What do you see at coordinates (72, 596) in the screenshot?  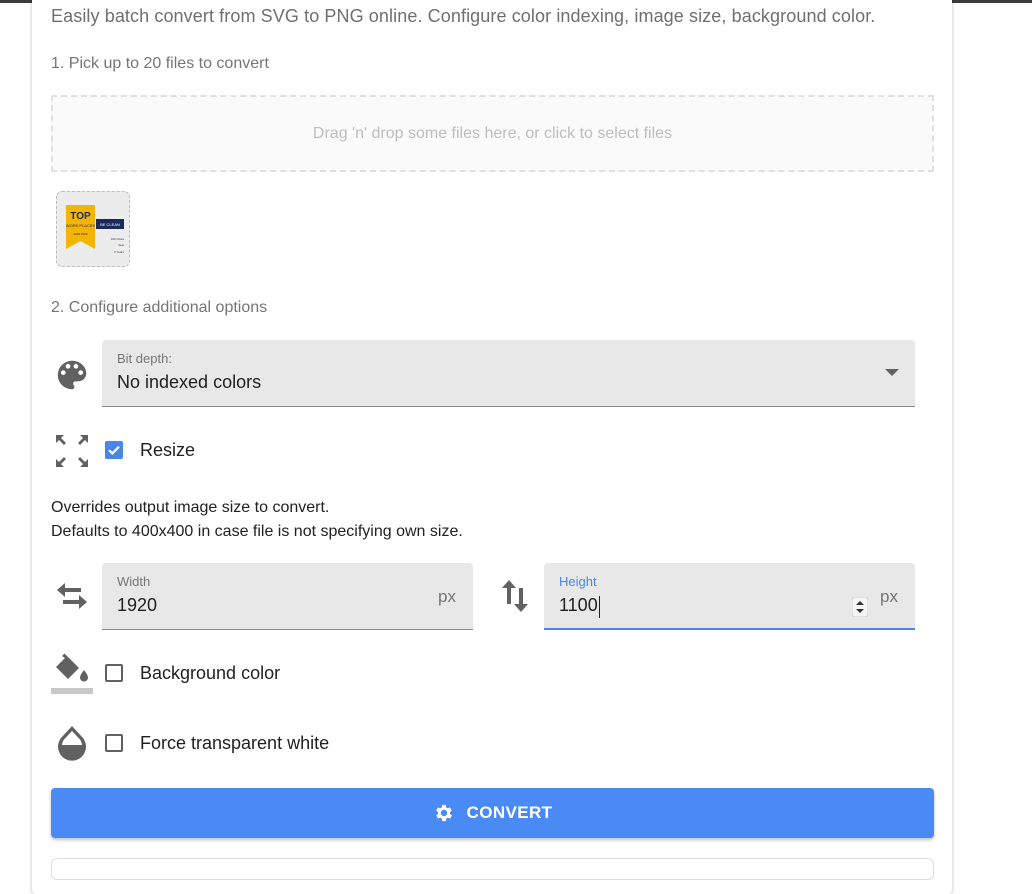 I see `swap-horizontal-icon` at bounding box center [72, 596].